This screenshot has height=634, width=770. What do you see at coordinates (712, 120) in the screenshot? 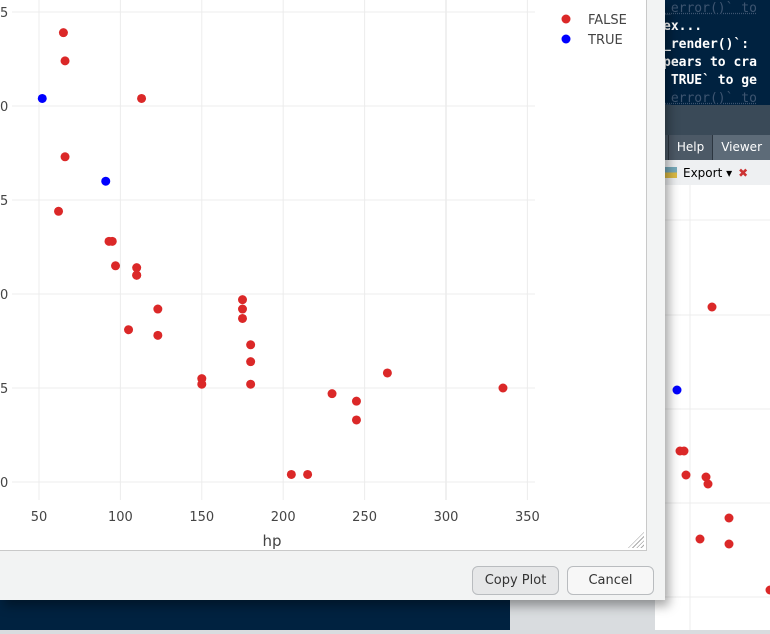
I see `pane-divider` at bounding box center [712, 120].